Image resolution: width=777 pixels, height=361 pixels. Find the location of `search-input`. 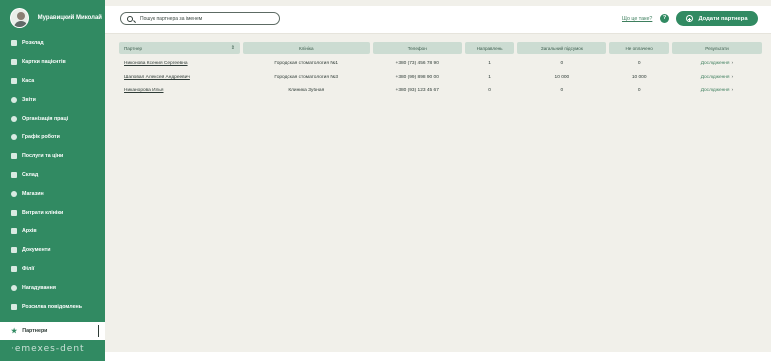

search-input is located at coordinates (205, 18).